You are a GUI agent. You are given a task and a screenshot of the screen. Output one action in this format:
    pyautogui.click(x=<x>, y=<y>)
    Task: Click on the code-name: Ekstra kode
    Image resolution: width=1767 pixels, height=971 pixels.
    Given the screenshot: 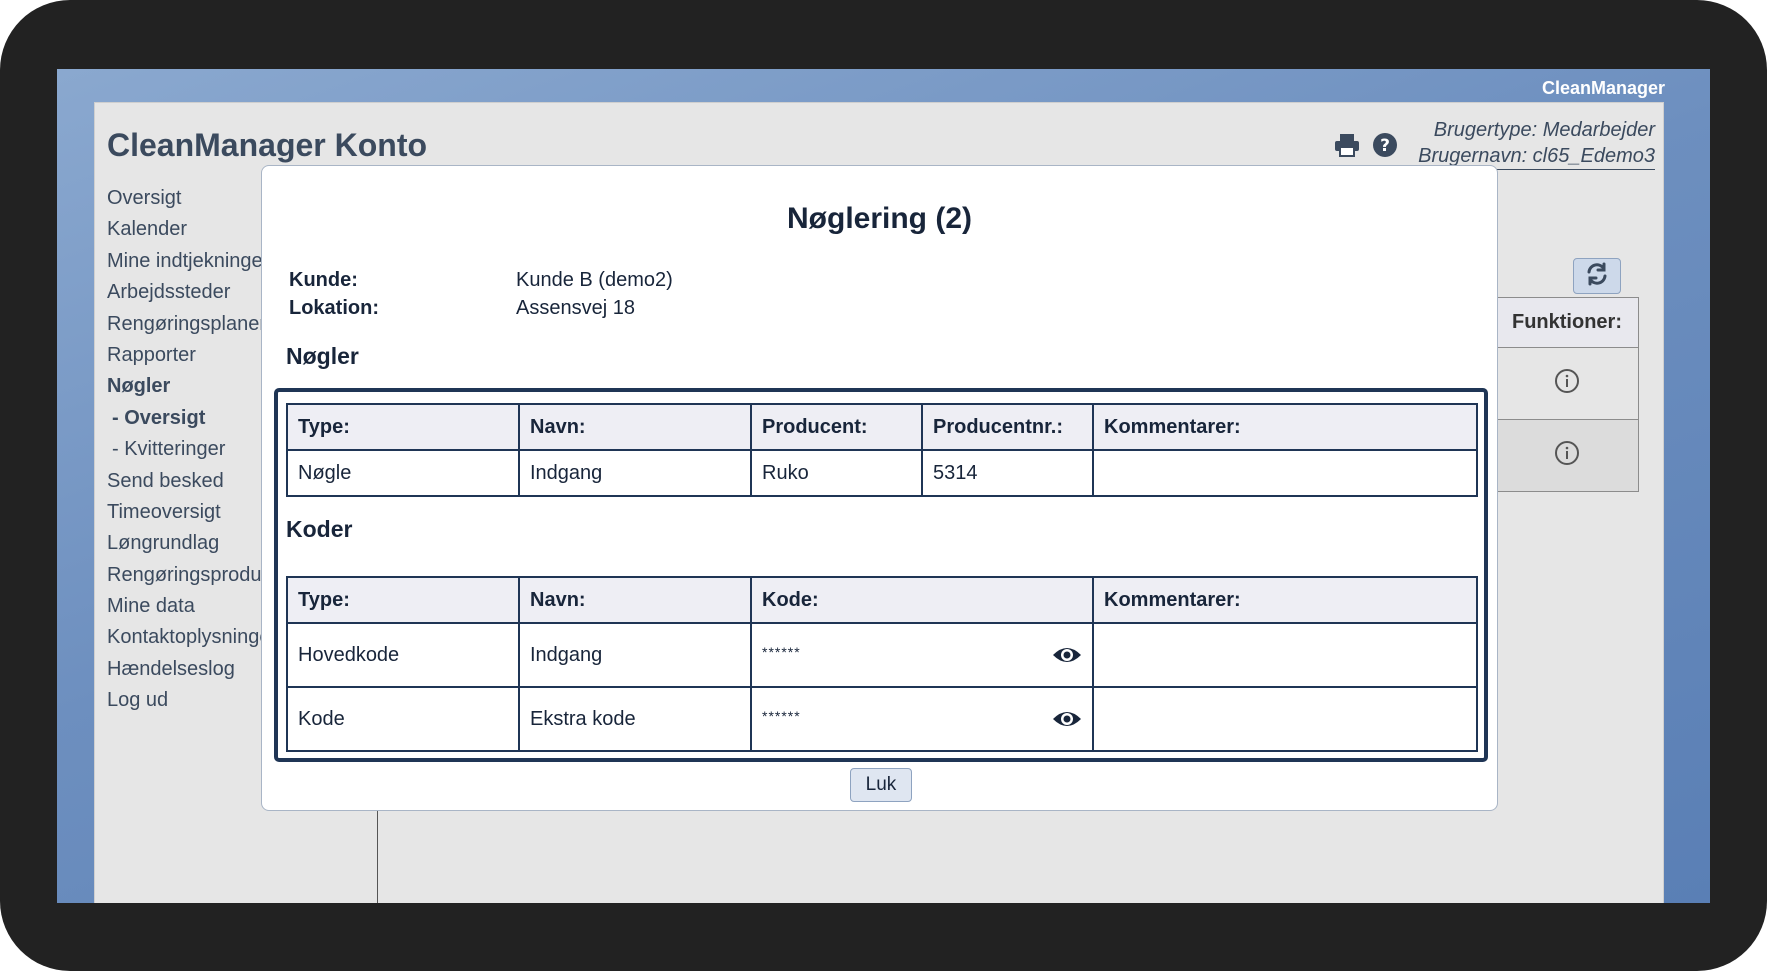 What is the action you would take?
    pyautogui.click(x=635, y=719)
    